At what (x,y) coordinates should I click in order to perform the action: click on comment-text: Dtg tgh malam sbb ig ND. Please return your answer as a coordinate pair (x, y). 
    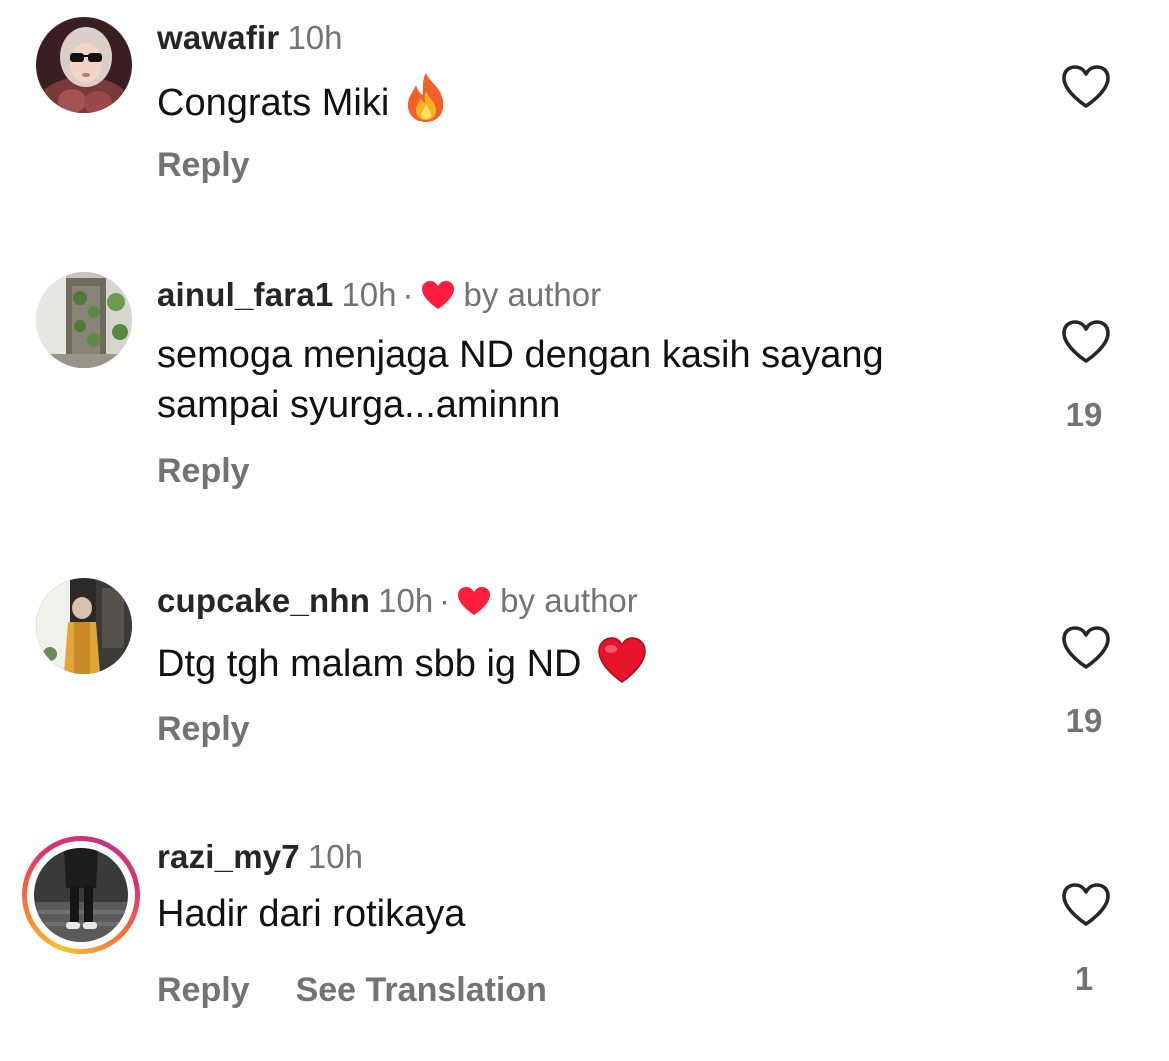
    Looking at the image, I should click on (597, 666).